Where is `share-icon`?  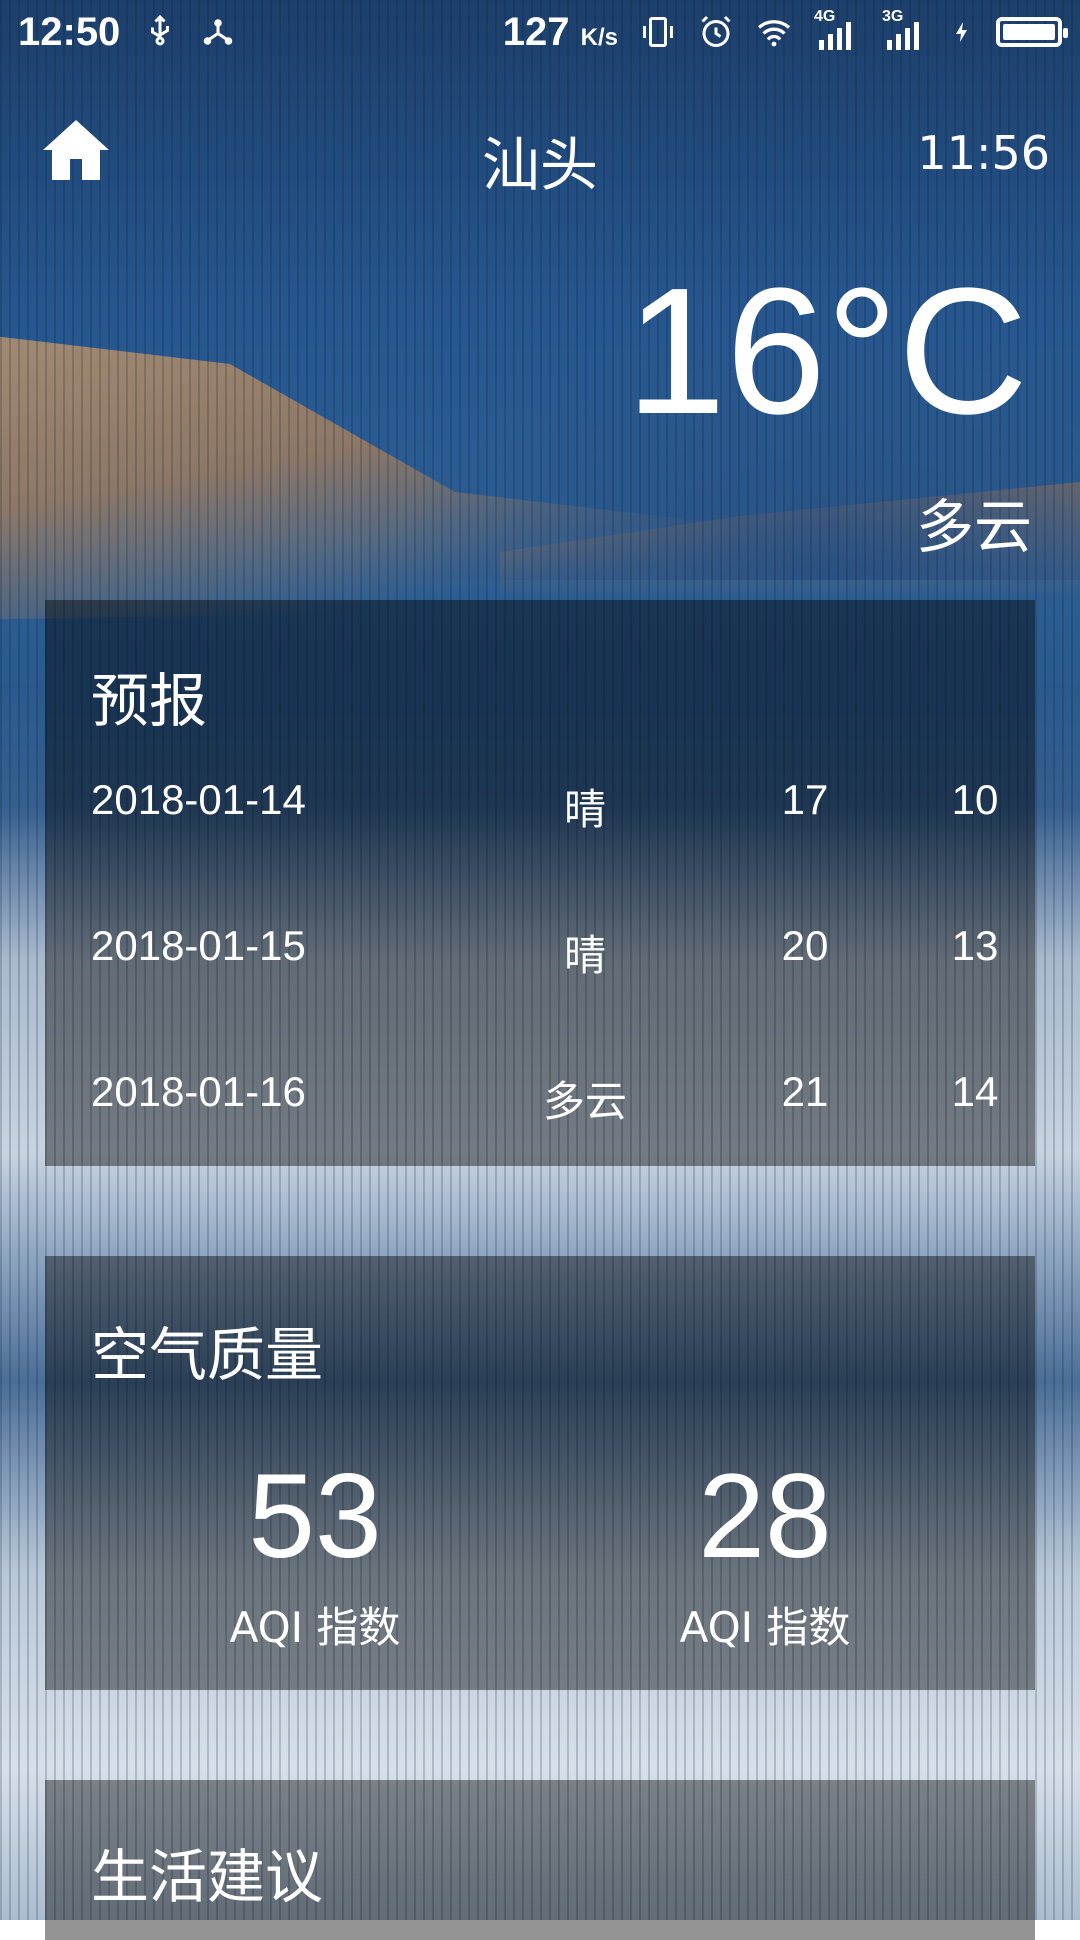
share-icon is located at coordinates (218, 32).